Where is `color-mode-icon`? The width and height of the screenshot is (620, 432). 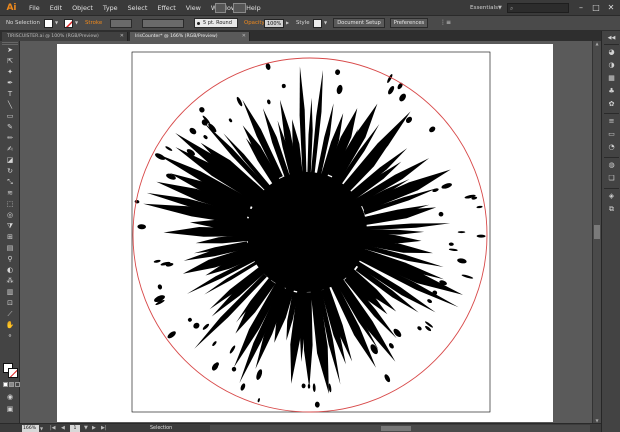
color-mode-icon is located at coordinates (5, 384).